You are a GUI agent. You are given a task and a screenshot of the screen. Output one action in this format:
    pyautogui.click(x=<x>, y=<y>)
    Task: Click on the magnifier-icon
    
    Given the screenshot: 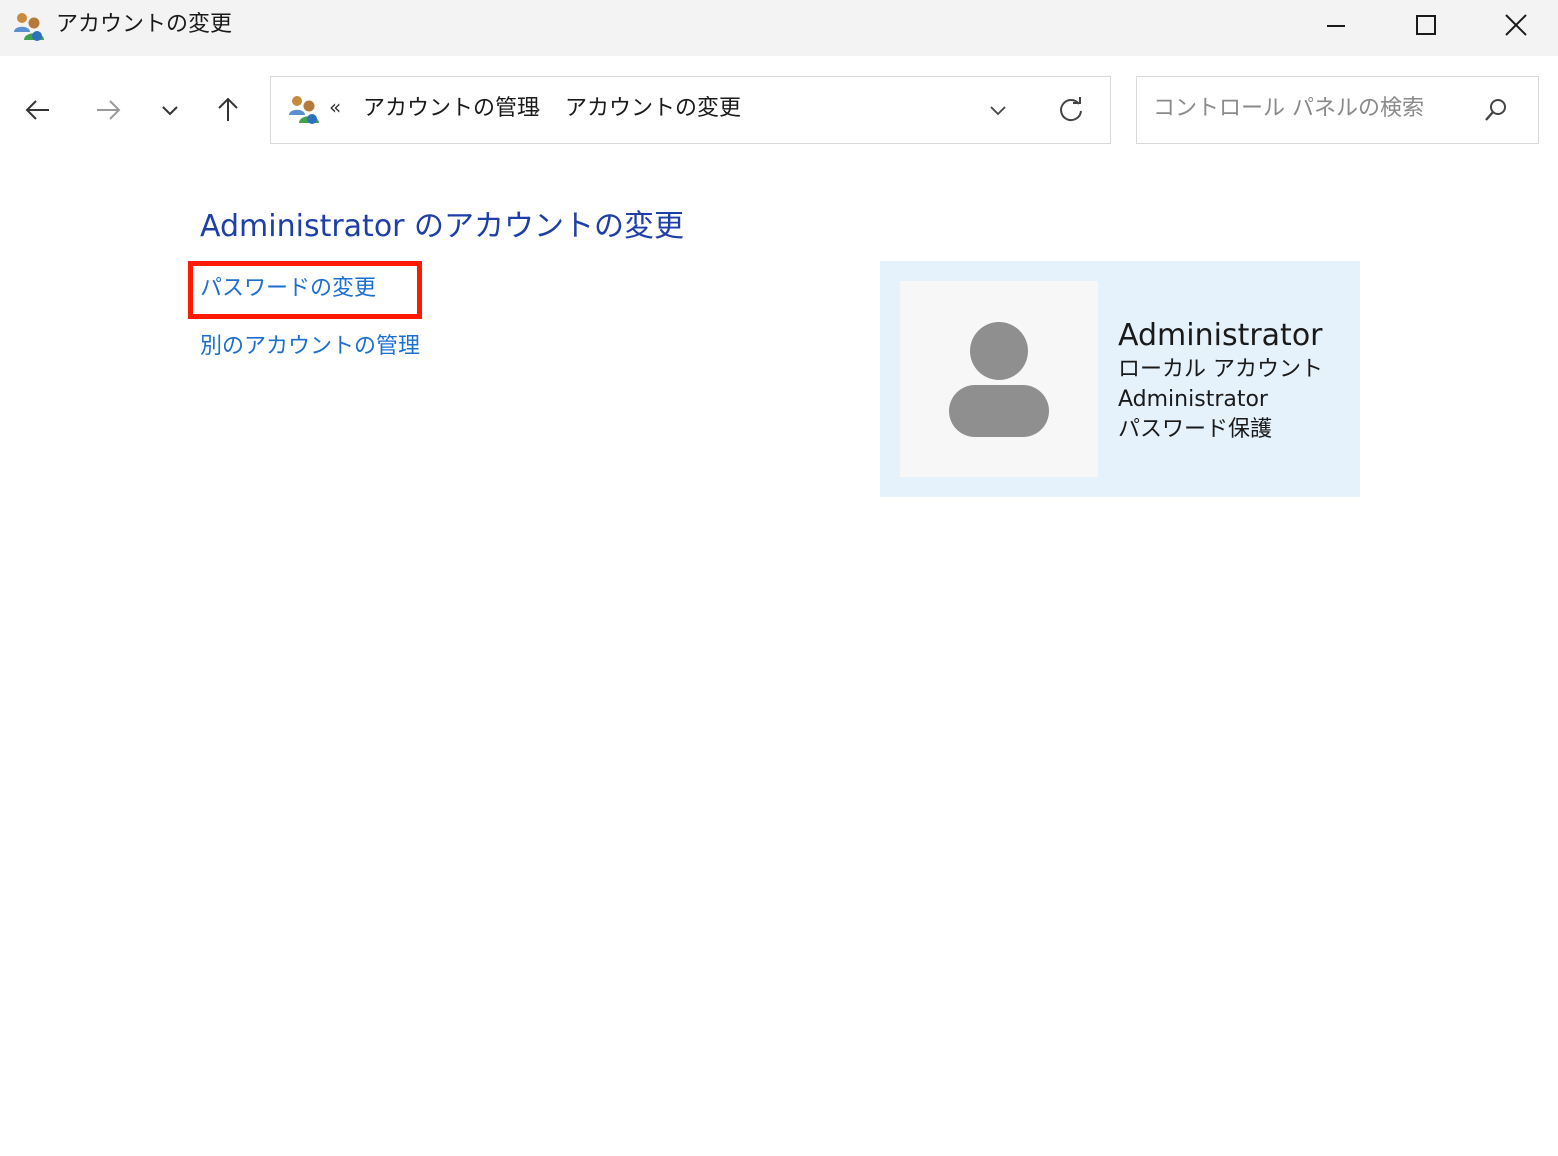 What is the action you would take?
    pyautogui.click(x=1495, y=110)
    